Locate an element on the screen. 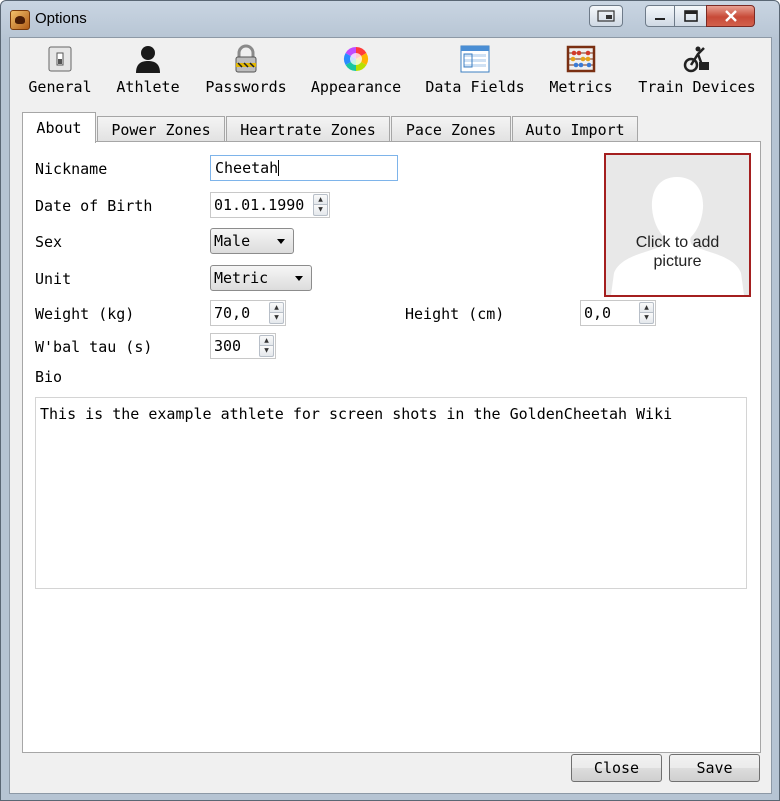  toolbar-appearance: Appearance is located at coordinates (356, 71).